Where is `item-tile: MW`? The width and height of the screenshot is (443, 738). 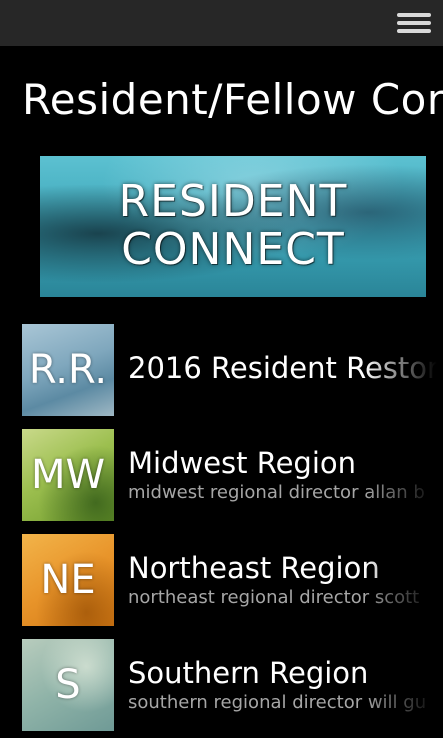
item-tile: MW is located at coordinates (68, 475).